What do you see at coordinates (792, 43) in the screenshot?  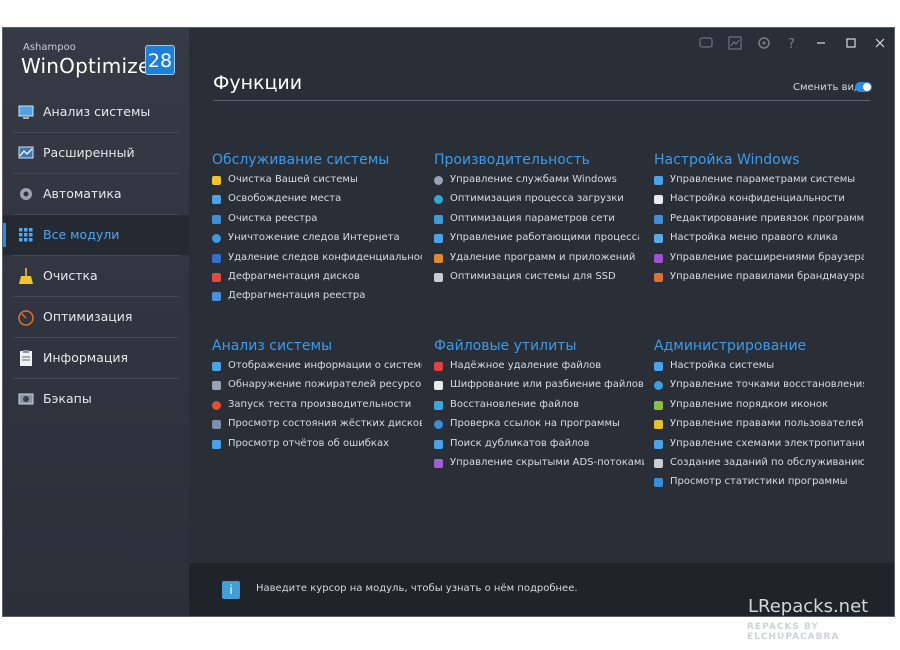 I see `help-icon: ?` at bounding box center [792, 43].